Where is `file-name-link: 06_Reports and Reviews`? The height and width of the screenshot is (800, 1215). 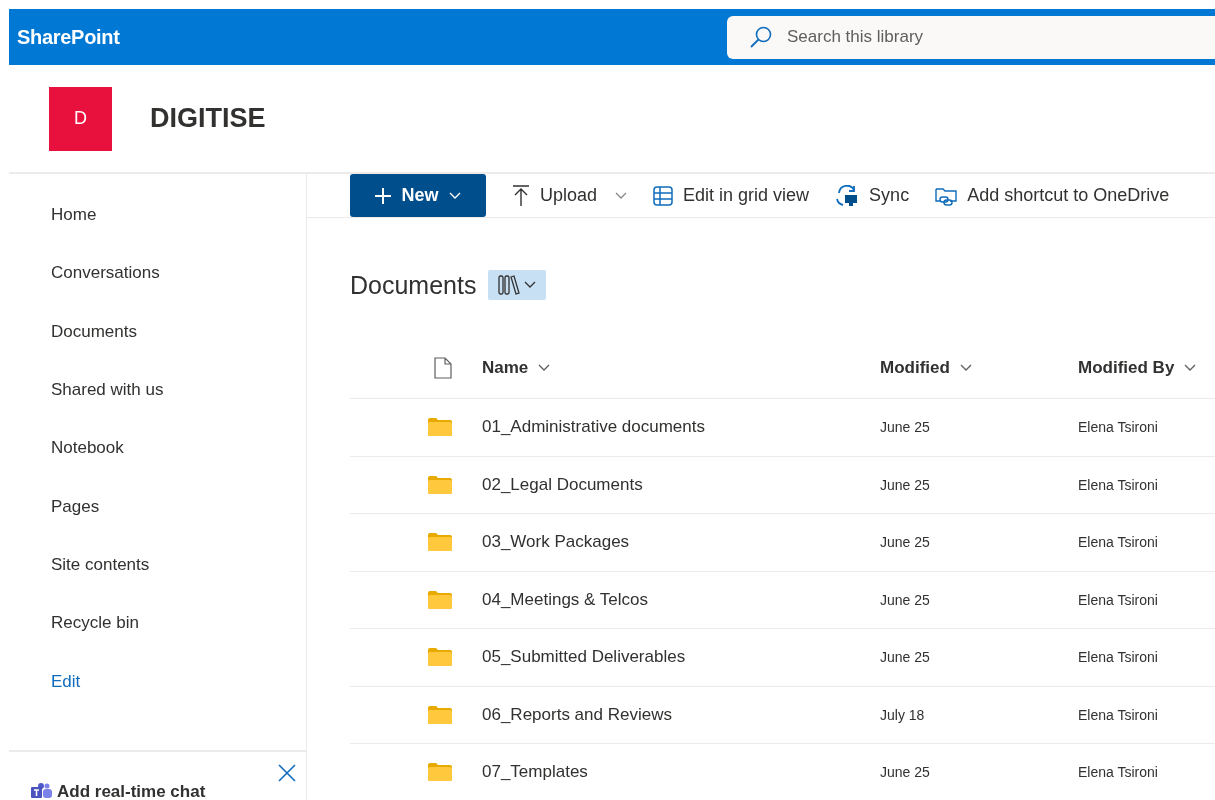 file-name-link: 06_Reports and Reviews is located at coordinates (577, 714).